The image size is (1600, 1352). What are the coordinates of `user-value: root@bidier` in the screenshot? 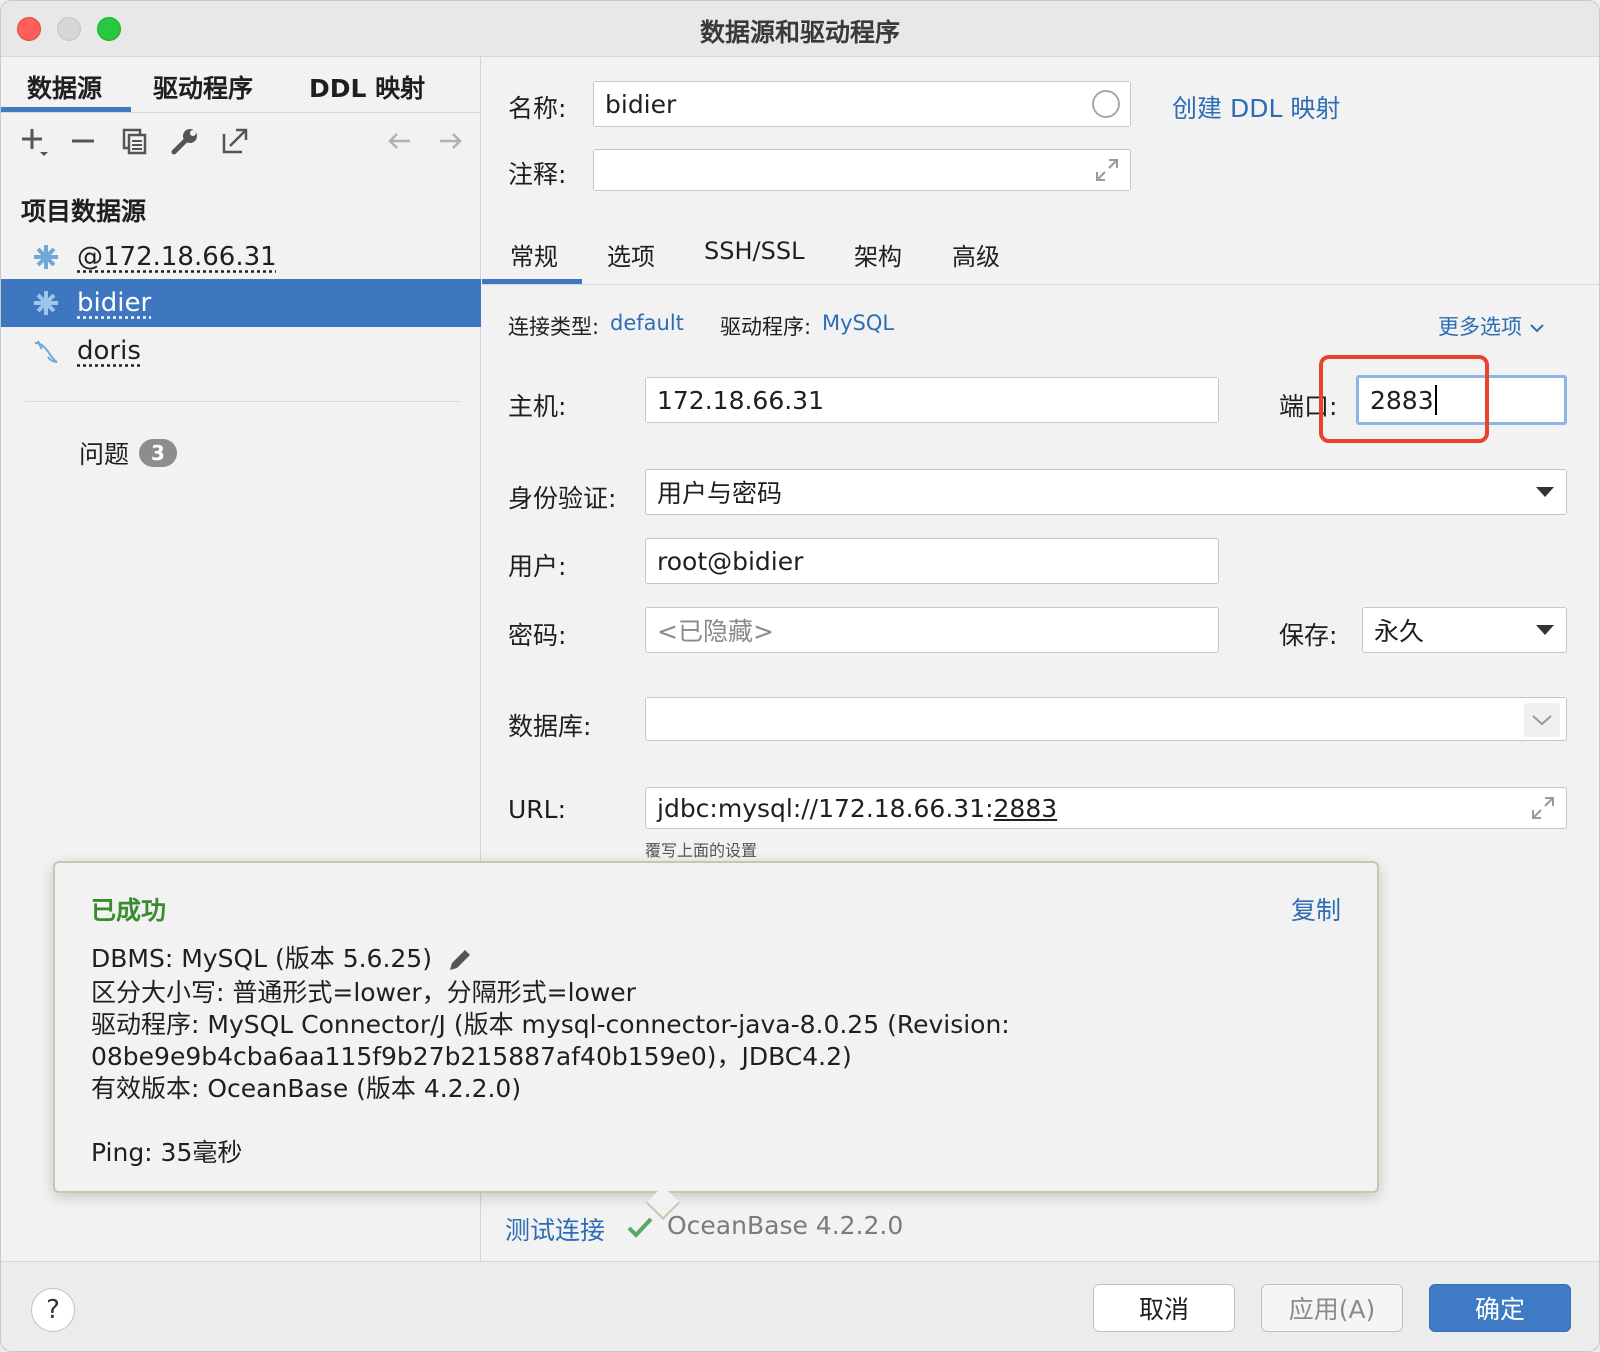 It's located at (730, 561).